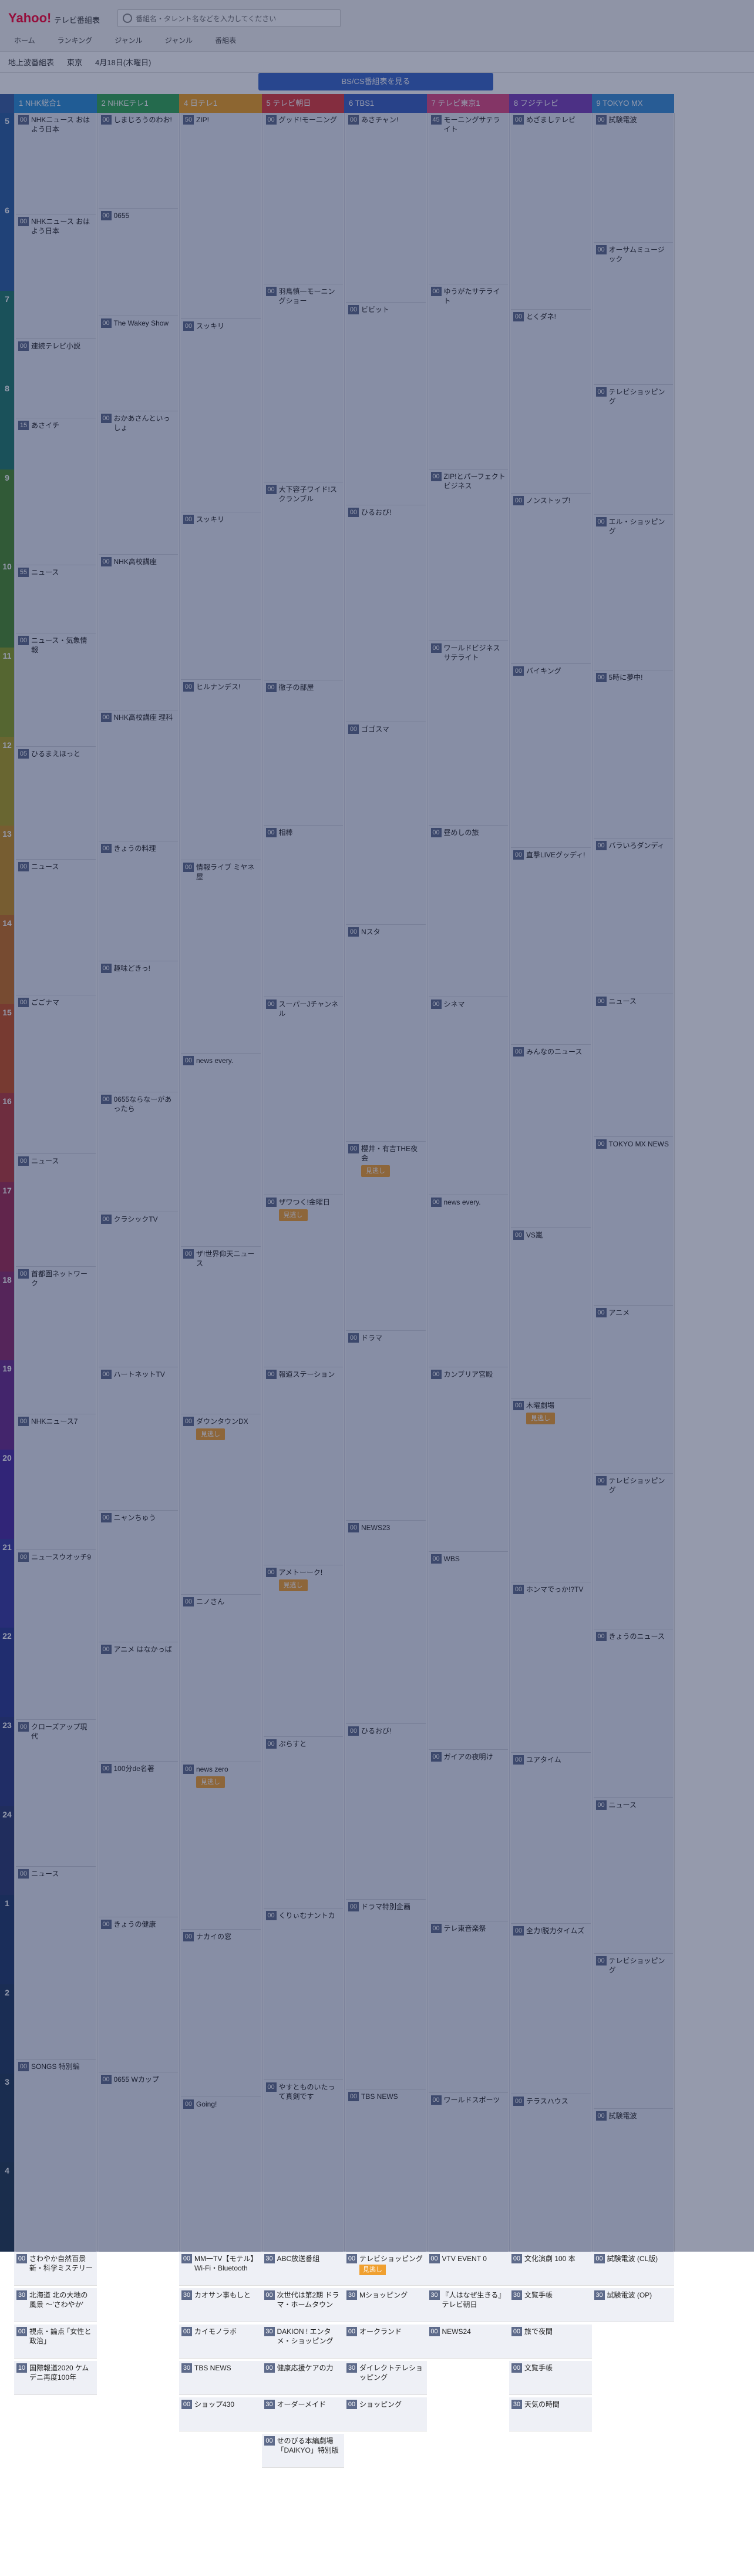  Describe the element at coordinates (138, 1576) in the screenshot. I see `program-cell: 00 ニャンちゅう` at that location.